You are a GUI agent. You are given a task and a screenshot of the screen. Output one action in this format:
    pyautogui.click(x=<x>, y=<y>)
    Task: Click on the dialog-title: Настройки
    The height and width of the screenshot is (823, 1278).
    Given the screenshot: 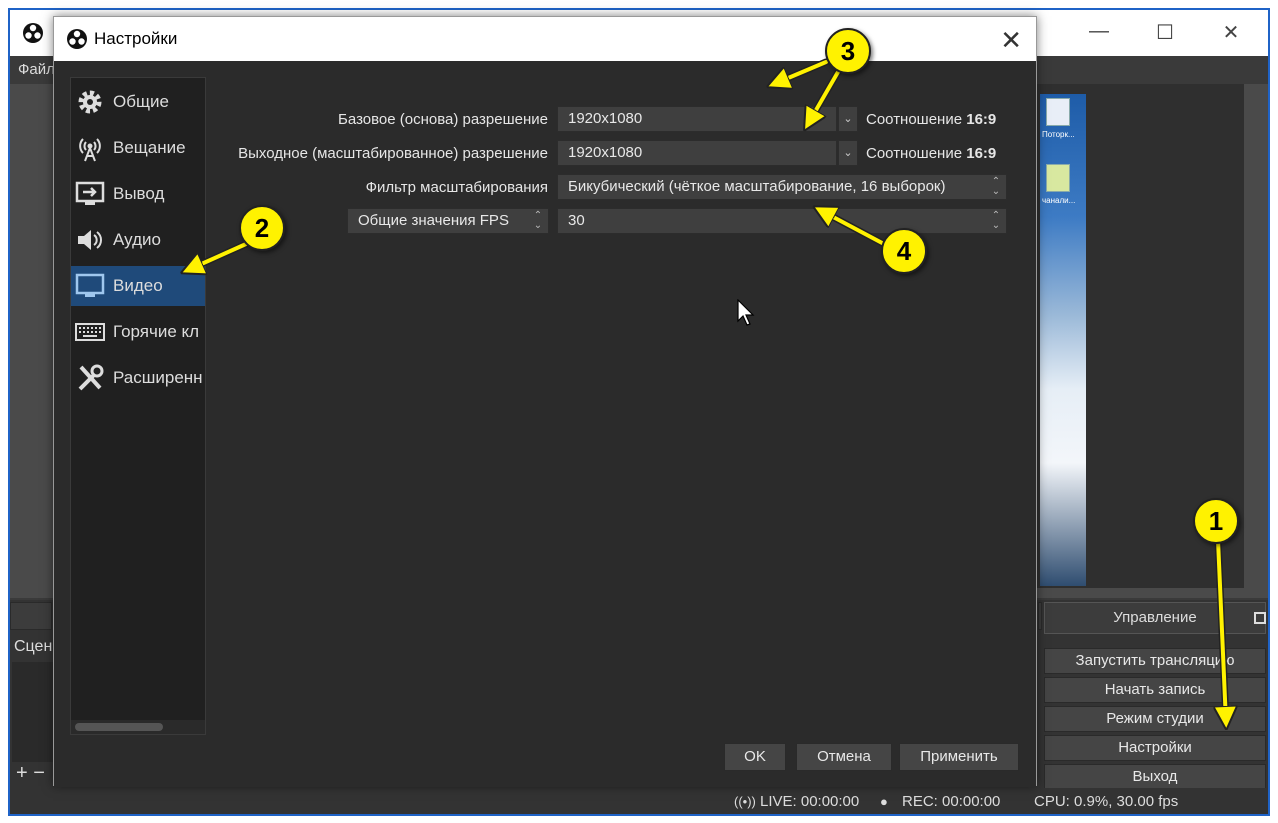 What is the action you would take?
    pyautogui.click(x=136, y=38)
    